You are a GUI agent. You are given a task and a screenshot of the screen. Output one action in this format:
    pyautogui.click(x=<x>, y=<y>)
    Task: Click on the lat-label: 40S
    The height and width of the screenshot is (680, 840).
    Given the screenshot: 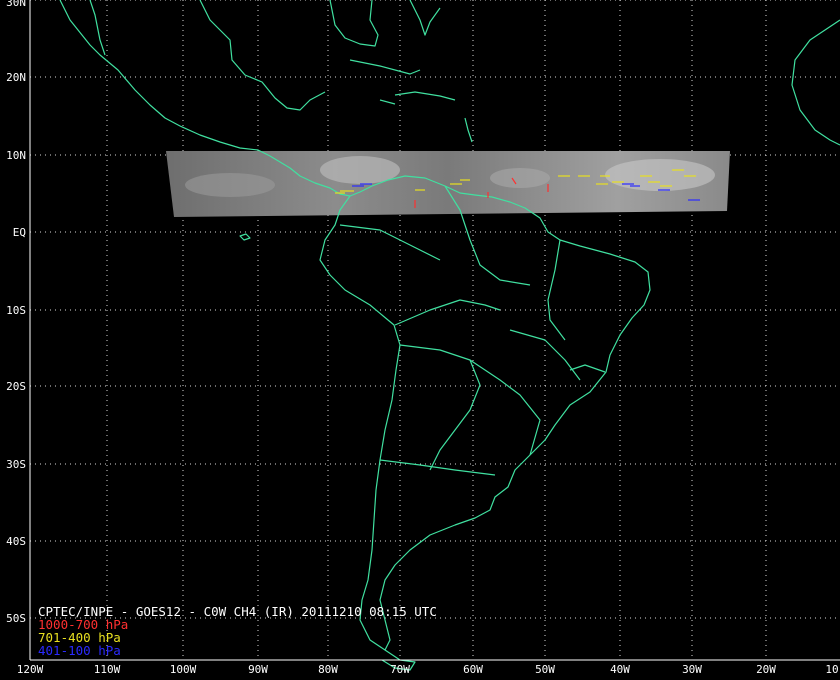 What is the action you would take?
    pyautogui.click(x=16, y=541)
    